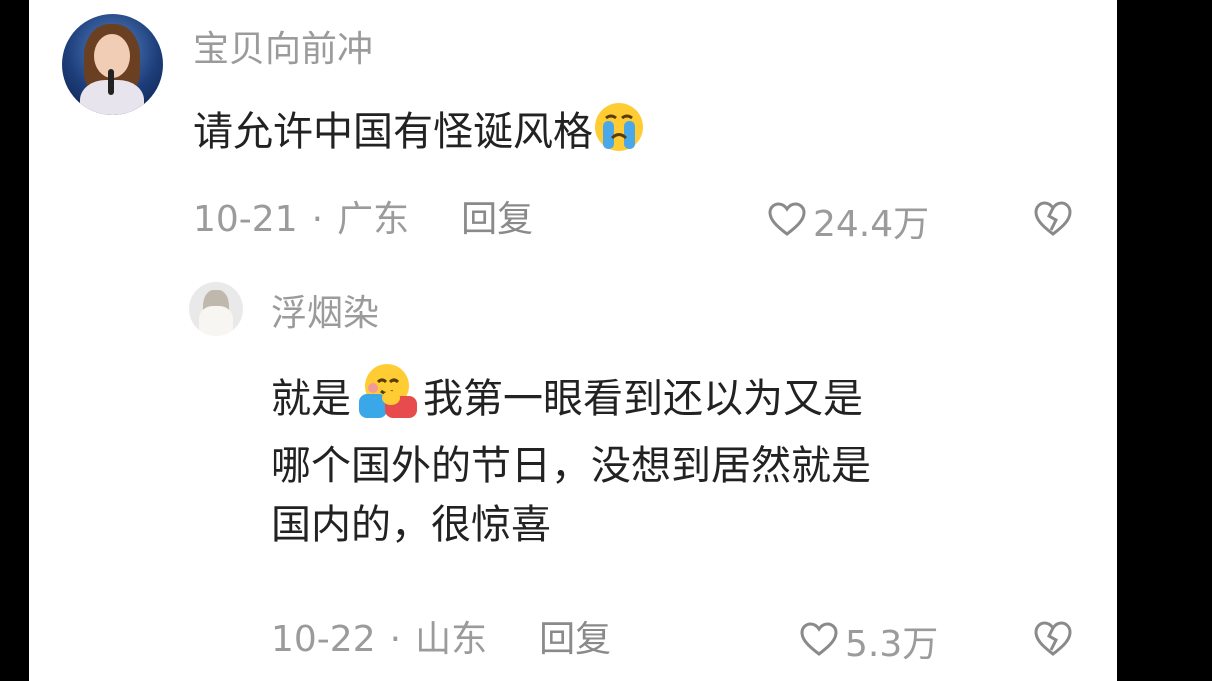 This screenshot has width=1212, height=681. Describe the element at coordinates (871, 224) in the screenshot. I see `like-count: 24.4万` at that location.